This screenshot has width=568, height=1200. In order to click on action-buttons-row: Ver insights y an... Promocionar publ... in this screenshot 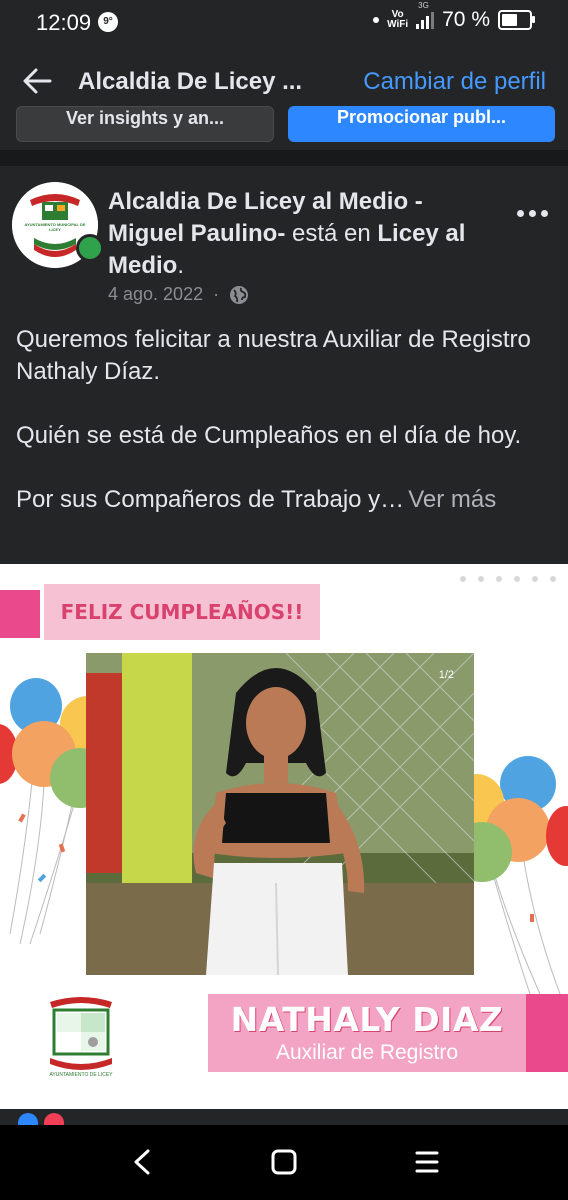, I will do `click(284, 127)`.